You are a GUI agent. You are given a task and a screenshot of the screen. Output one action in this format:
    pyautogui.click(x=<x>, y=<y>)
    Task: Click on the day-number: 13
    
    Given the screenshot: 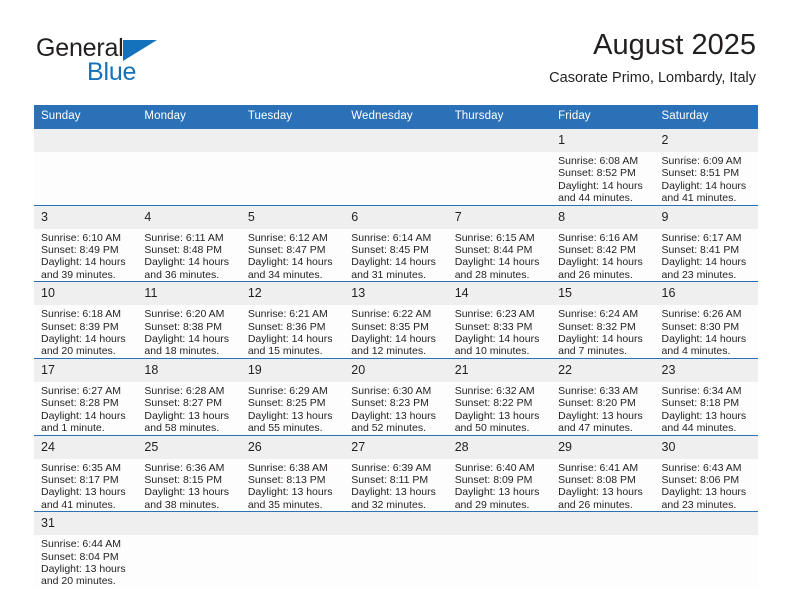 What is the action you would take?
    pyautogui.click(x=396, y=294)
    